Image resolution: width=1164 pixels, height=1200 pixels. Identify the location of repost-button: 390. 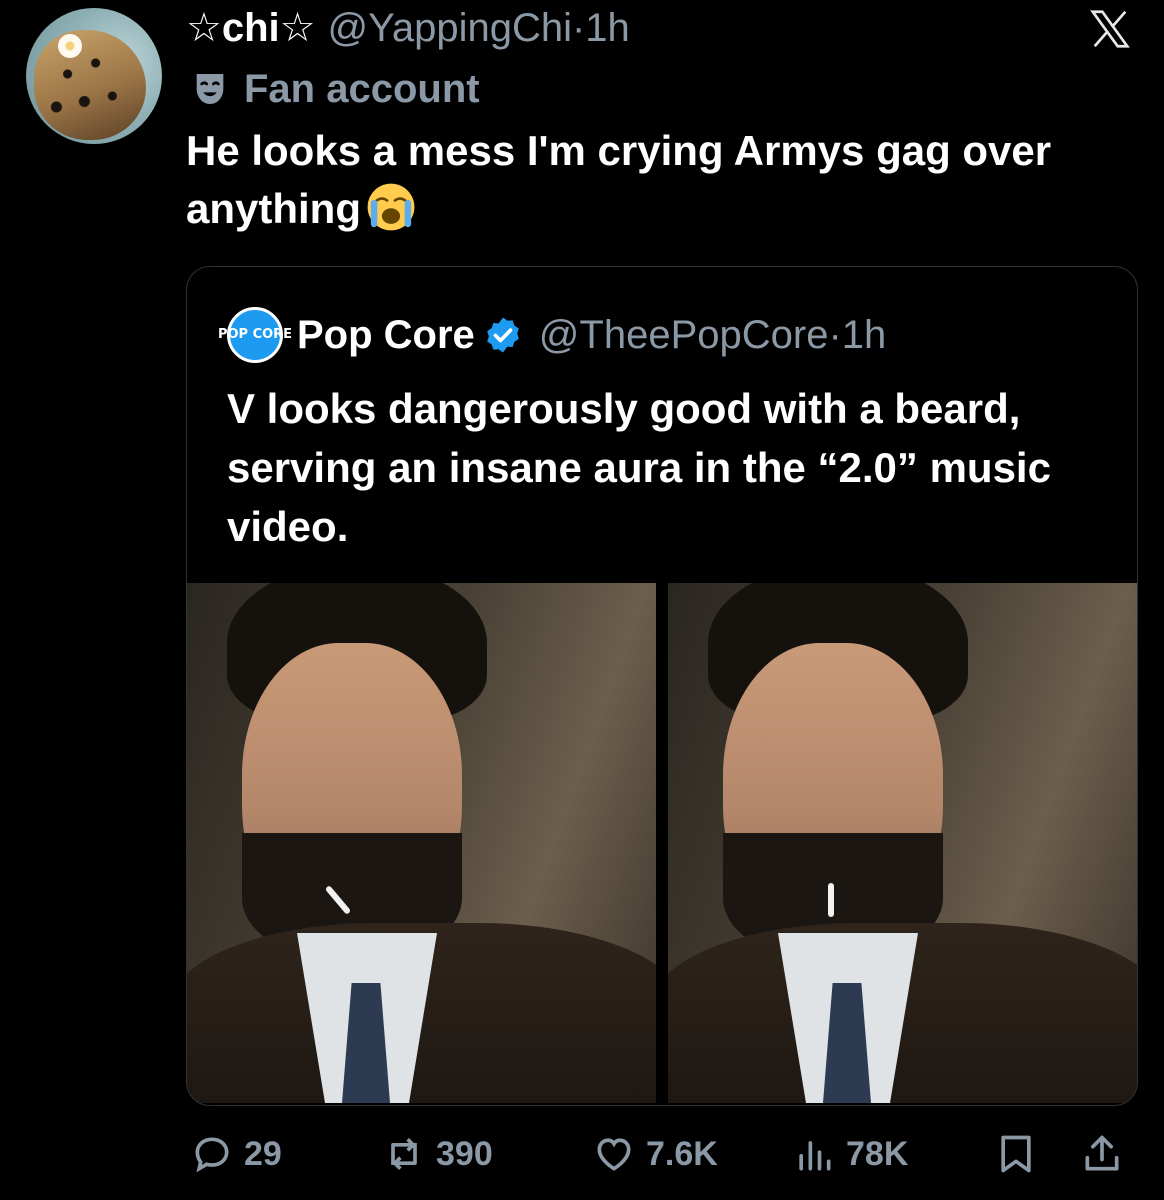
(437, 1154).